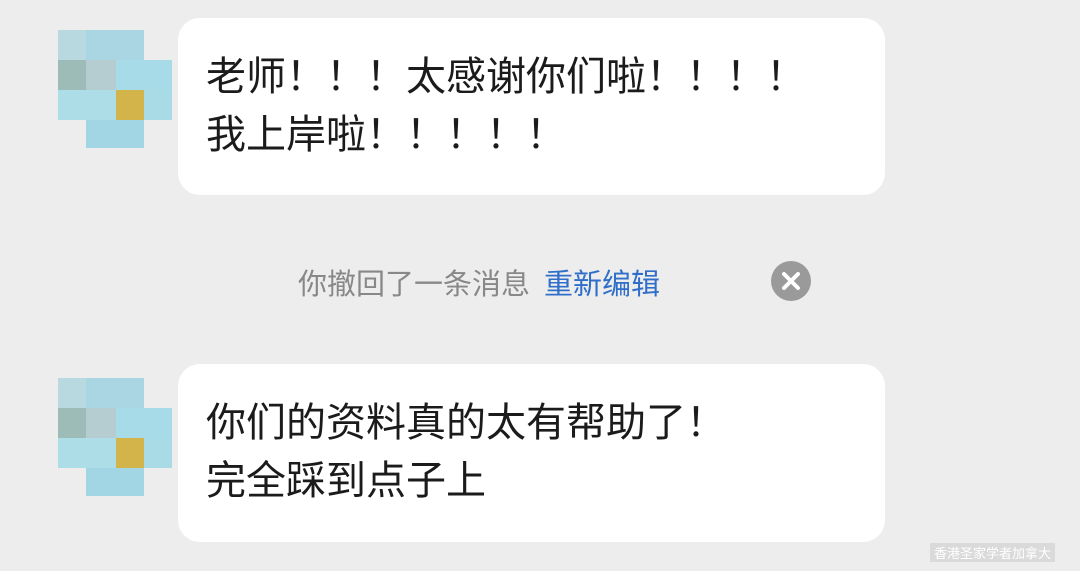  Describe the element at coordinates (602, 282) in the screenshot. I see `re-edit-link: 重新编辑` at that location.